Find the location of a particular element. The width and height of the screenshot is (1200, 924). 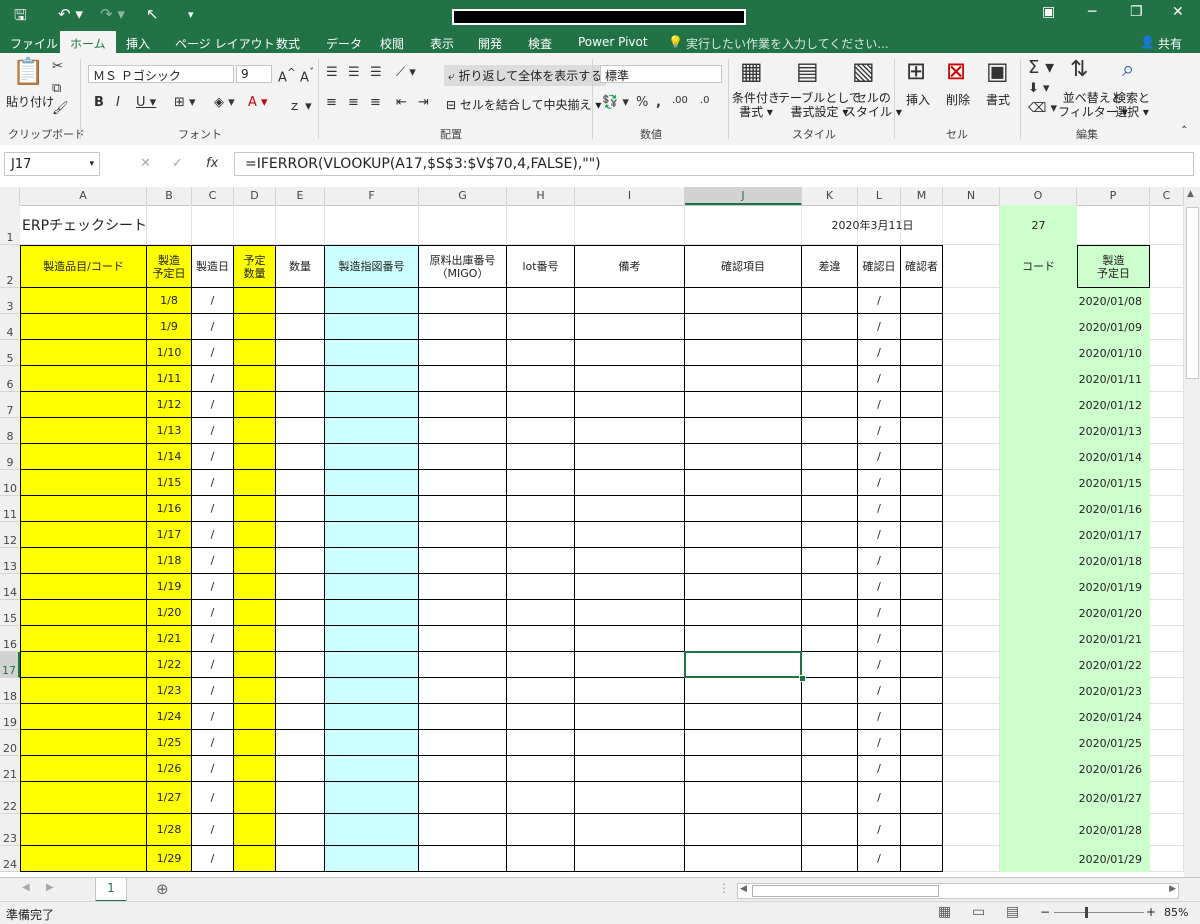

comma-icon: , is located at coordinates (658, 102).